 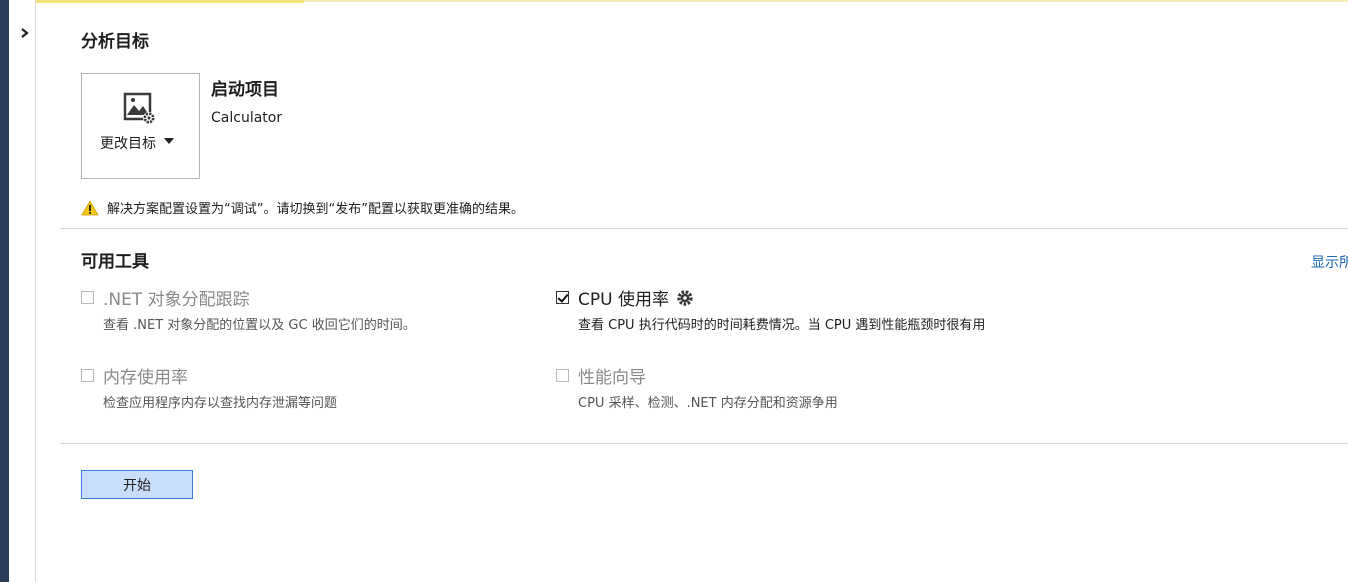 What do you see at coordinates (291, 375) in the screenshot?
I see `tool-memory-usage-head: 内存使用率` at bounding box center [291, 375].